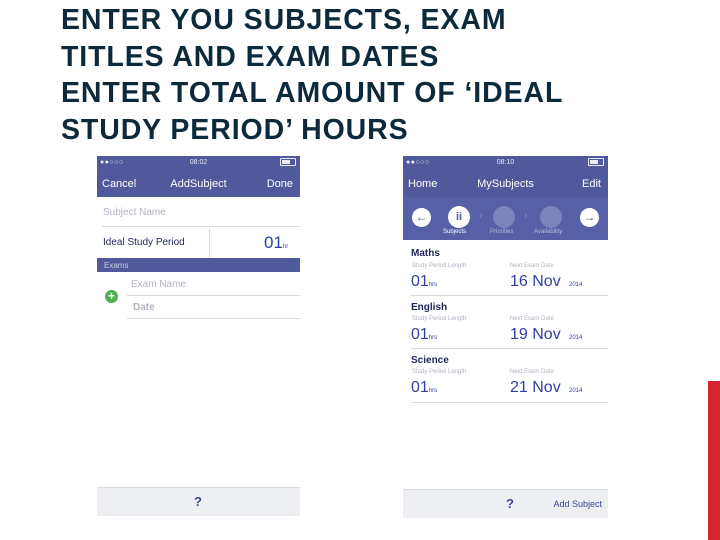 Image resolution: width=720 pixels, height=540 pixels. What do you see at coordinates (502, 232) in the screenshot?
I see `step-label-priorities: Priorities` at bounding box center [502, 232].